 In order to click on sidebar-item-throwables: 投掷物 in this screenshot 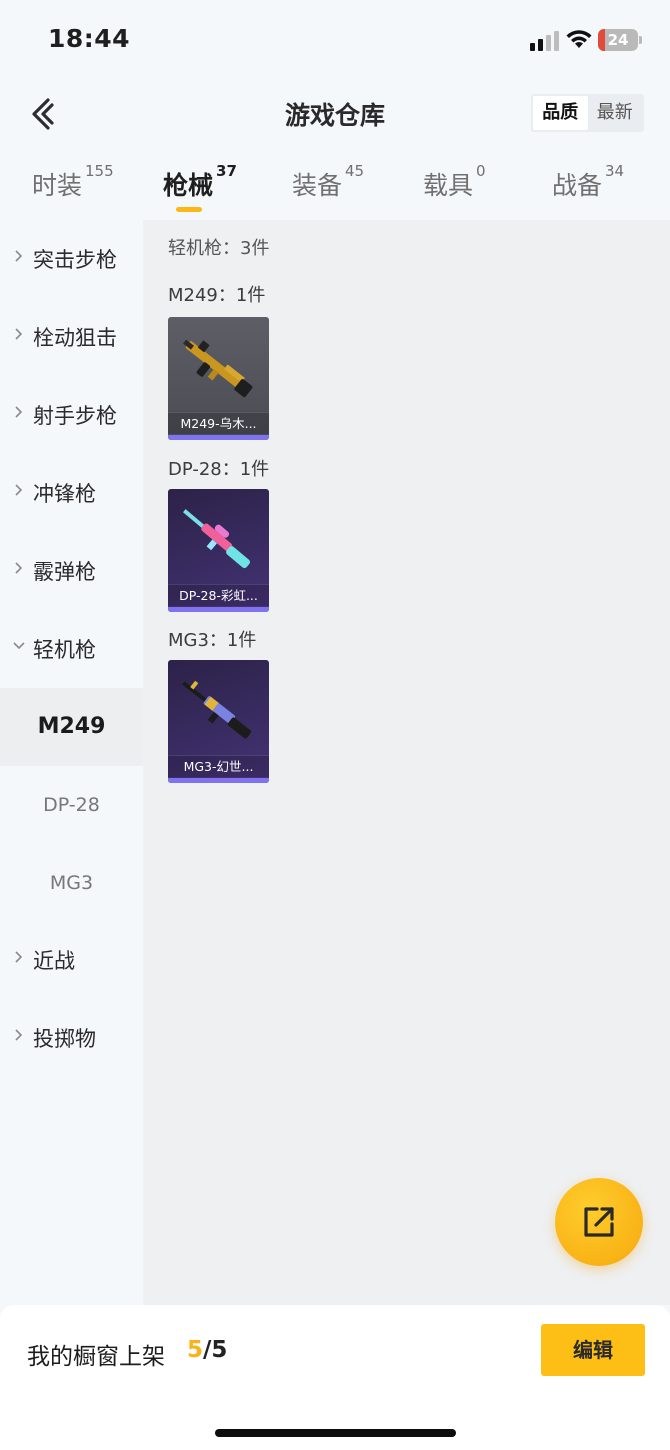, I will do `click(71, 1038)`.